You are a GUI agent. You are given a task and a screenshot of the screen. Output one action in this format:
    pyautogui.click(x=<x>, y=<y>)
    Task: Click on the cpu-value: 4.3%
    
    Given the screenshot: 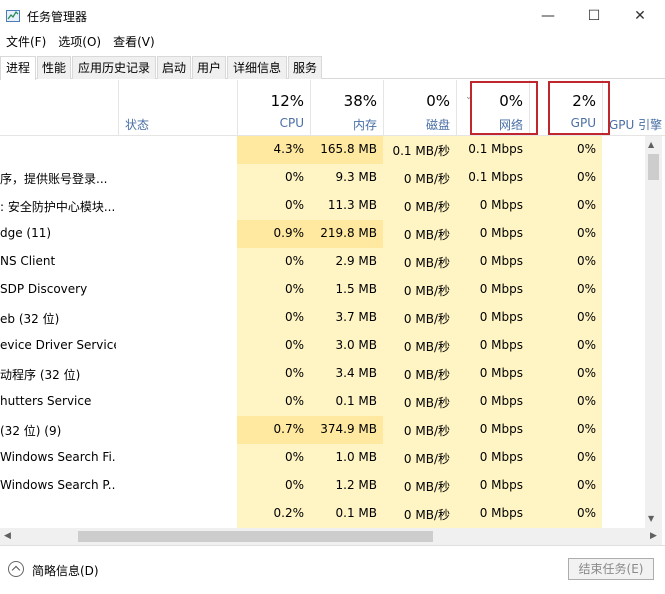 What is the action you would take?
    pyautogui.click(x=289, y=149)
    